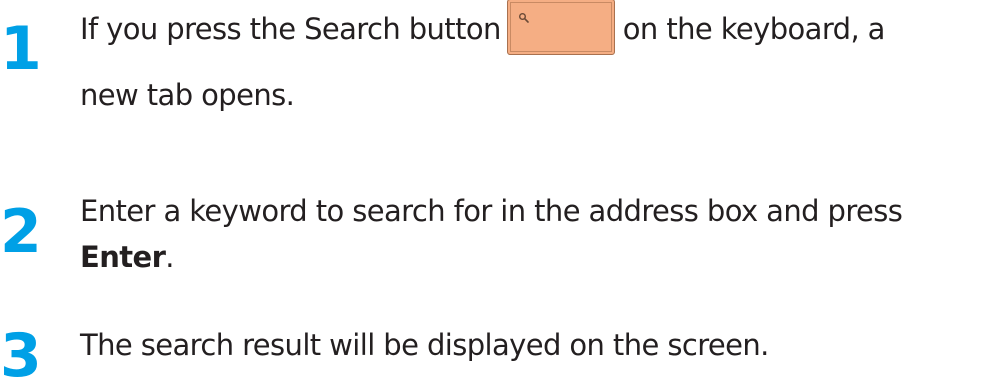  Describe the element at coordinates (543, 257) in the screenshot. I see `step-line: Enter.` at that location.